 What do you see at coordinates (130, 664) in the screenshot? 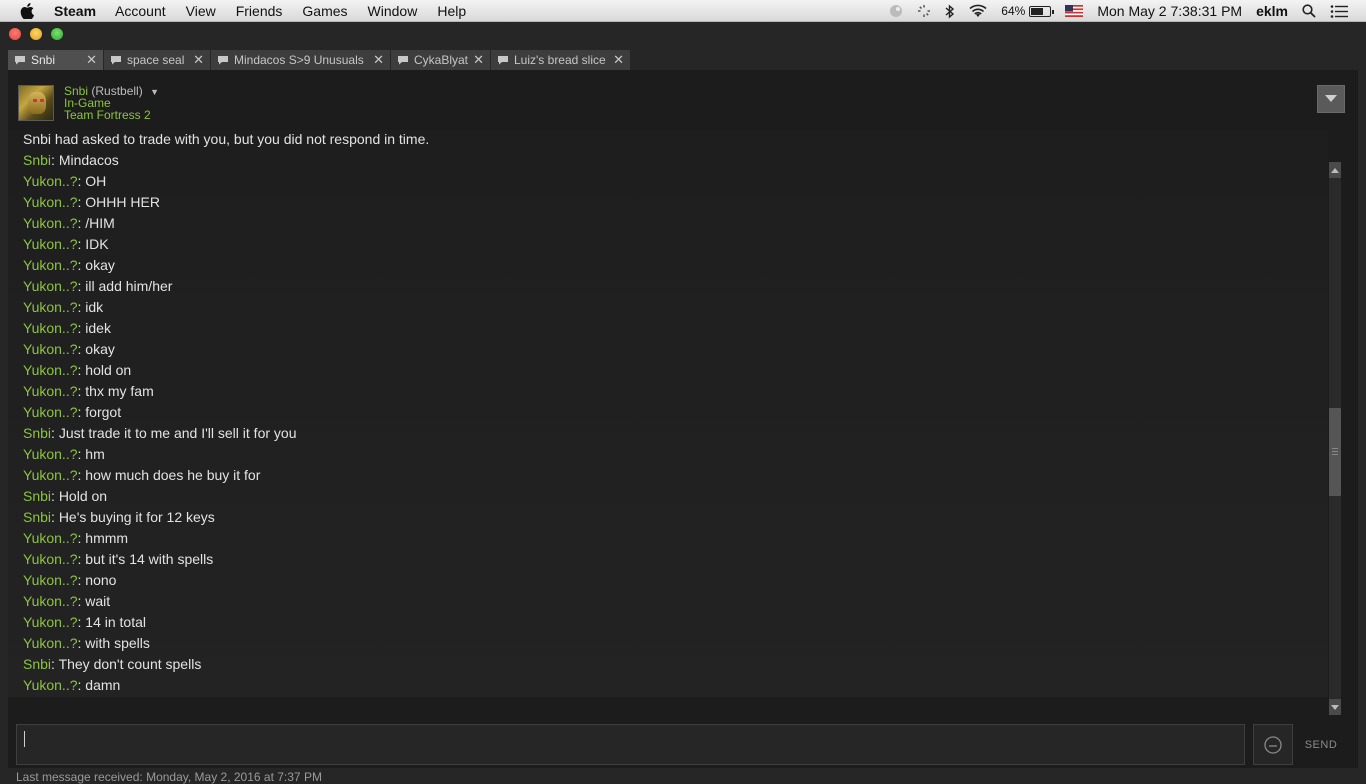
I see `message-text: They don't count spells` at bounding box center [130, 664].